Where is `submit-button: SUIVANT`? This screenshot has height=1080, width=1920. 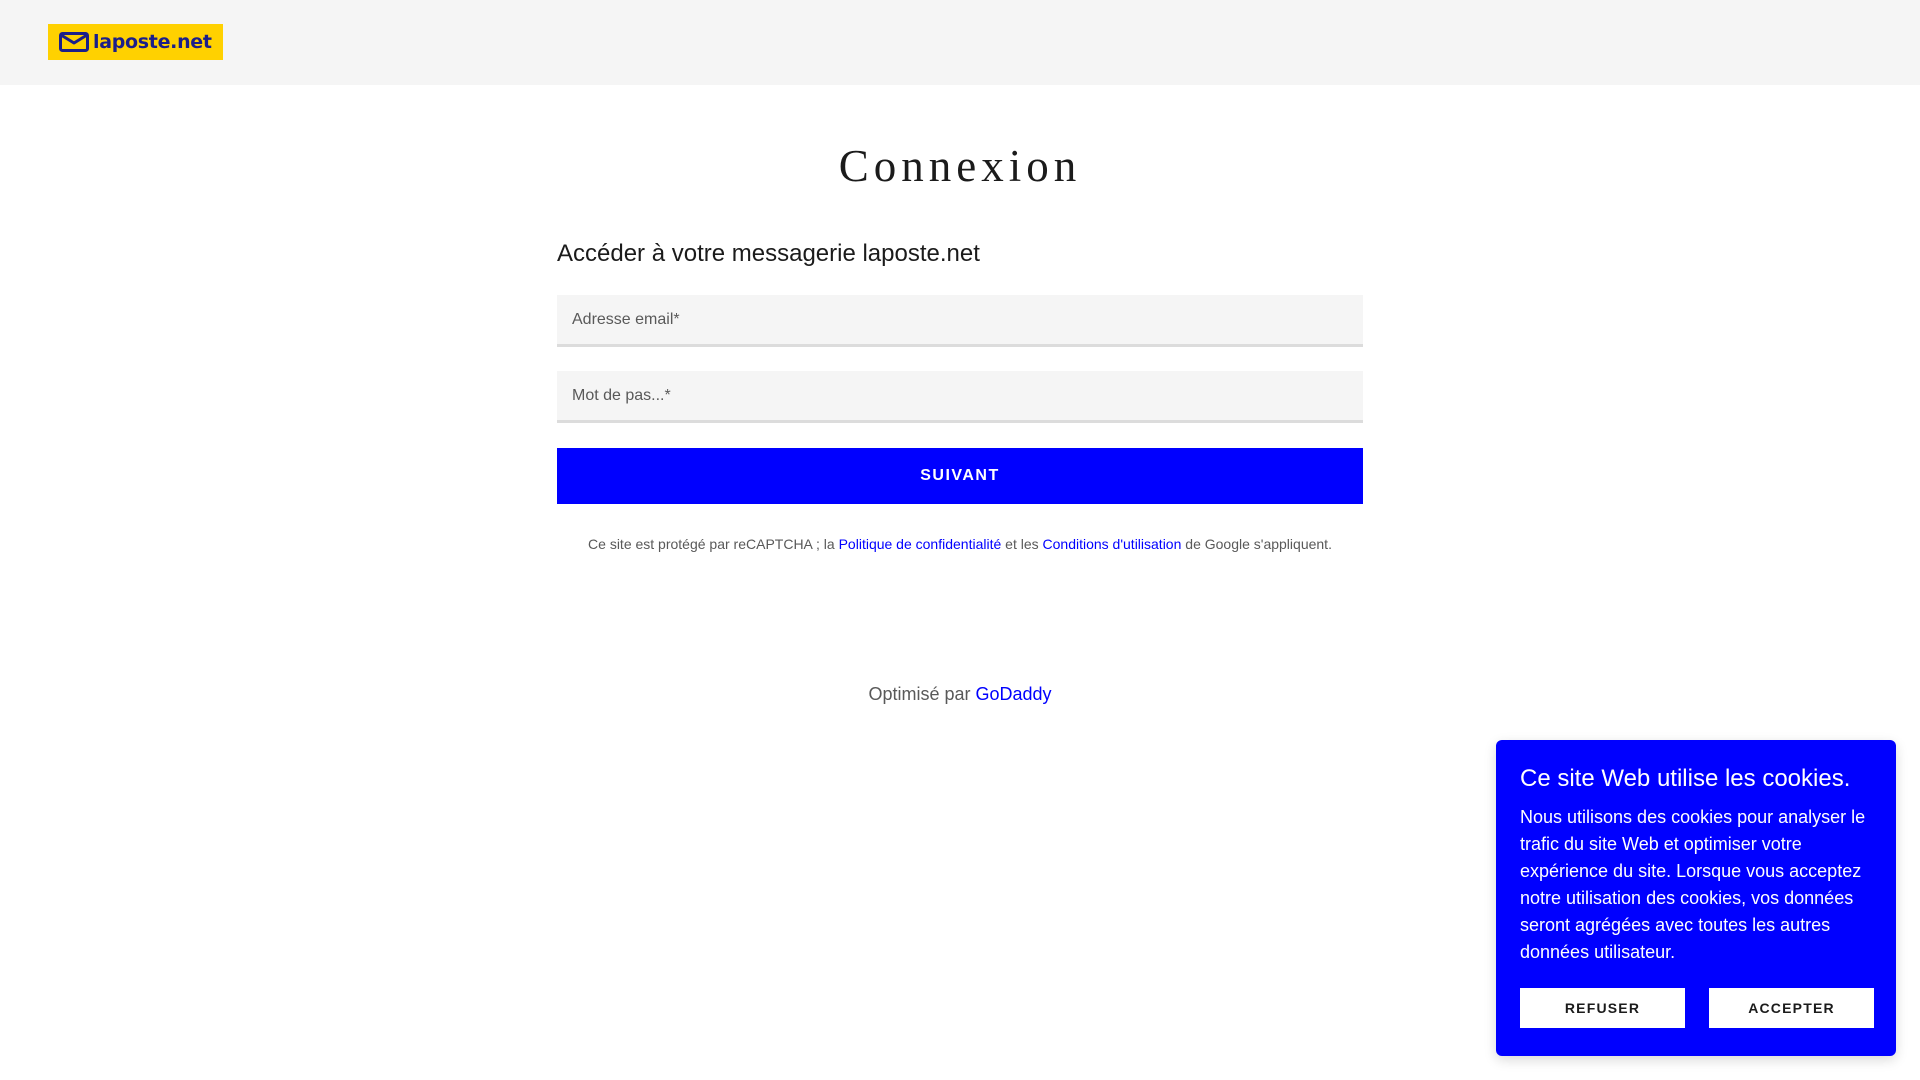
submit-button: SUIVANT is located at coordinates (960, 476).